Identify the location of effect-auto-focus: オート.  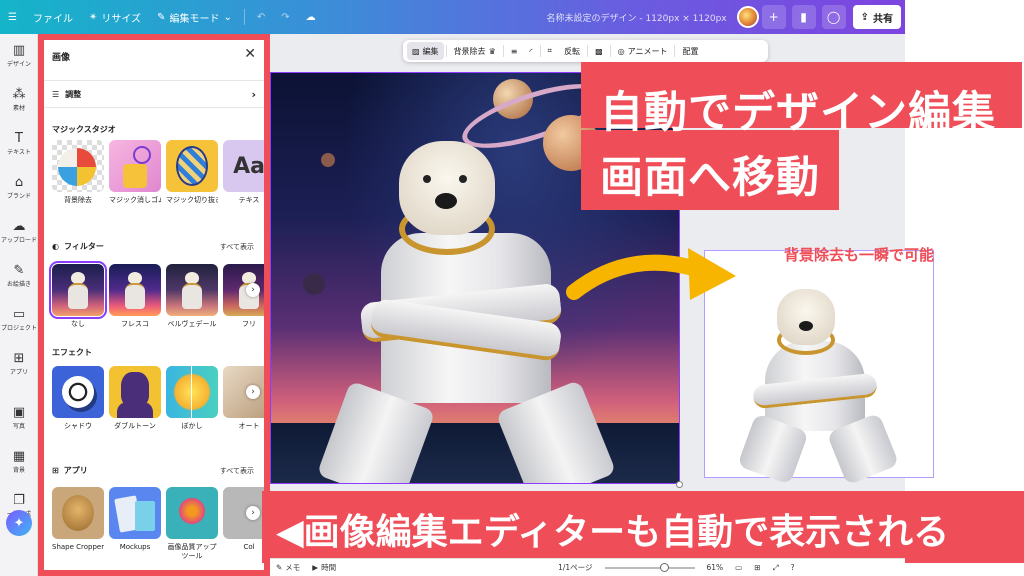
(243, 398).